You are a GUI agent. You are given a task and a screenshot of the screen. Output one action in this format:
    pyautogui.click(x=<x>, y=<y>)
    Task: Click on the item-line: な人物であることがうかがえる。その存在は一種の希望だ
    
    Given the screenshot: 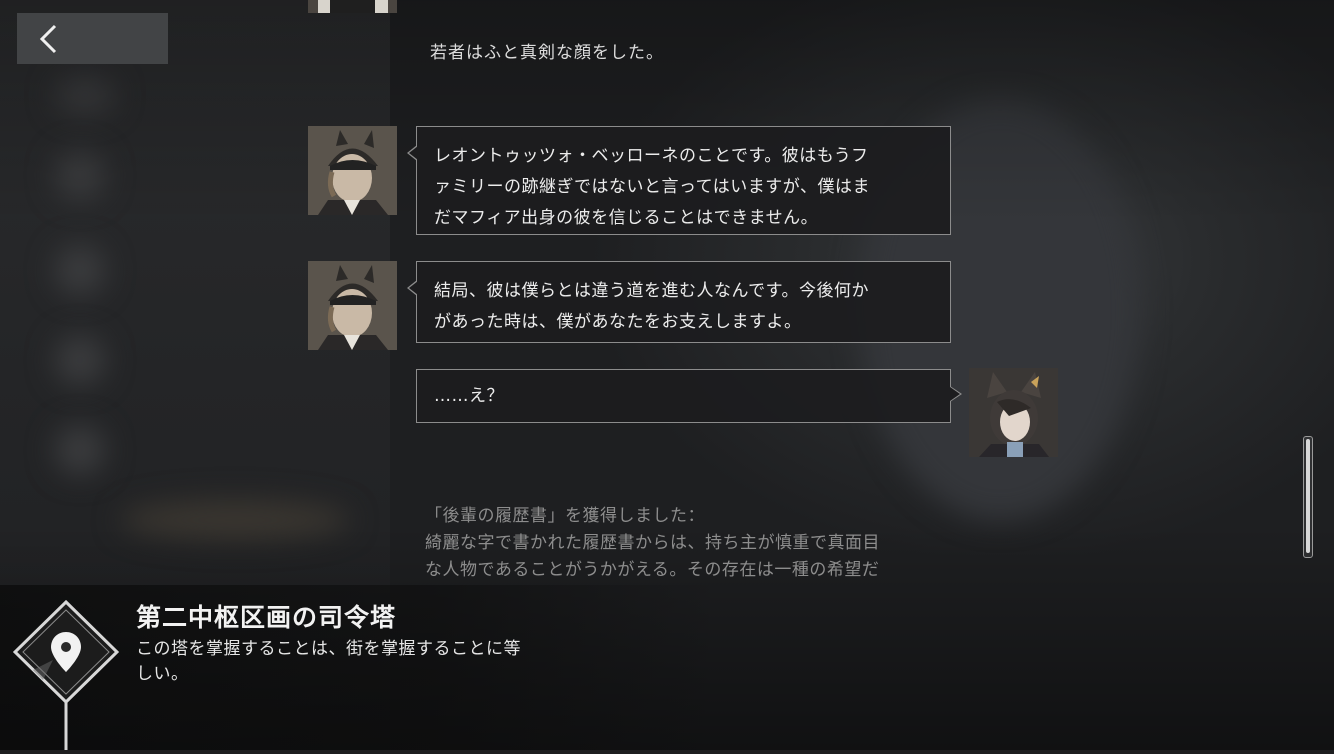 What is the action you would take?
    pyautogui.click(x=652, y=570)
    